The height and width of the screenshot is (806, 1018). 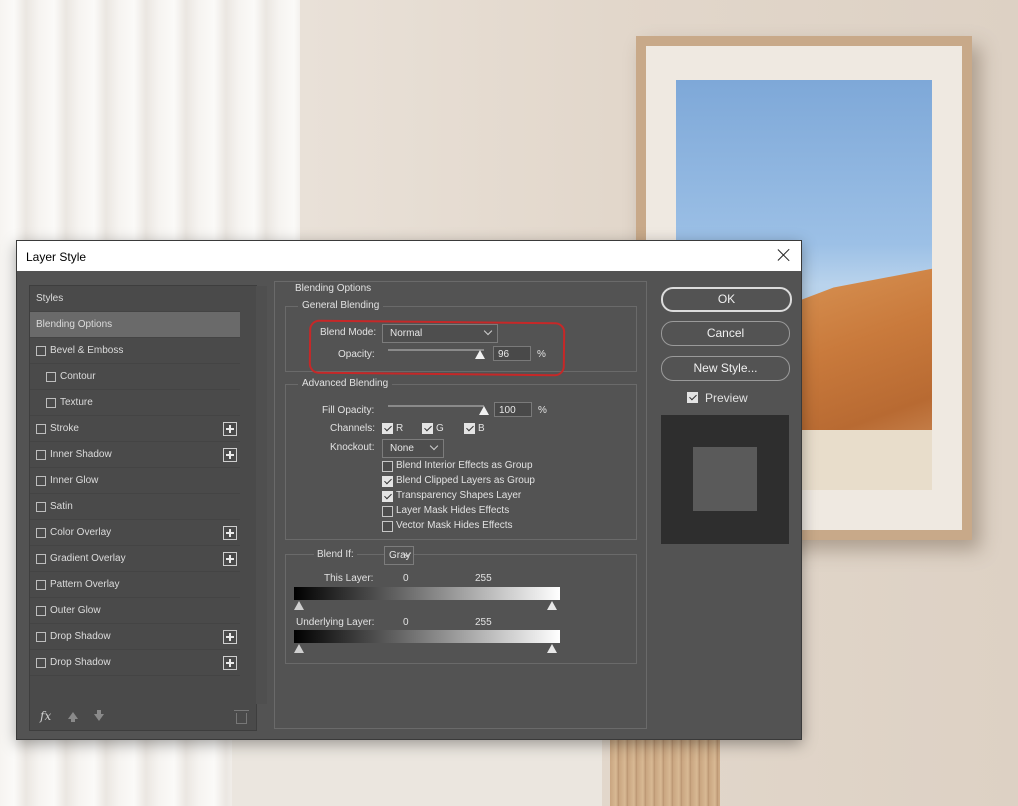 What do you see at coordinates (135, 481) in the screenshot?
I see `style-item: Inner Glow` at bounding box center [135, 481].